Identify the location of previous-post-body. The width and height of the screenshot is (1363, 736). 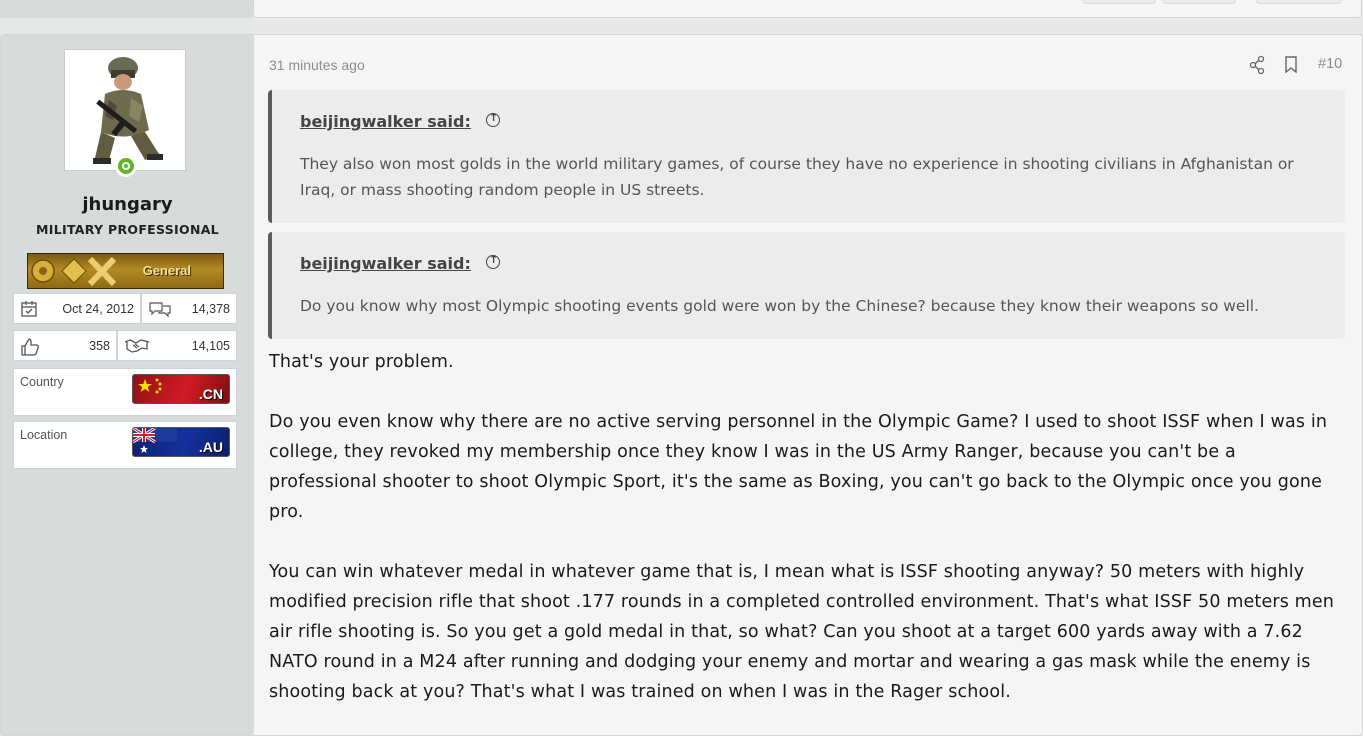
(807, 9).